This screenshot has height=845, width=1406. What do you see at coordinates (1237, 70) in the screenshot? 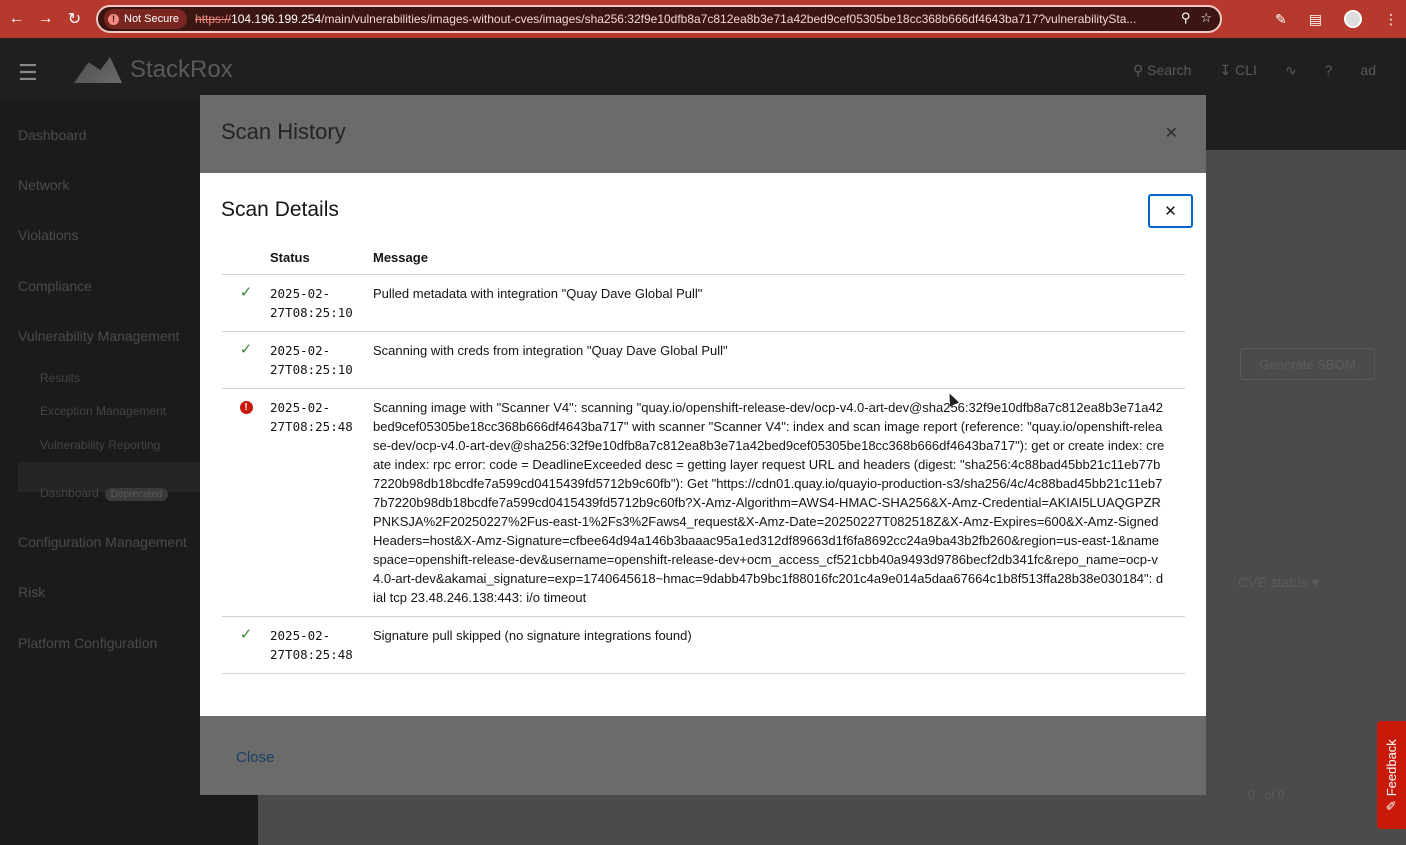
I see `cli-button: ↧ CLI` at bounding box center [1237, 70].